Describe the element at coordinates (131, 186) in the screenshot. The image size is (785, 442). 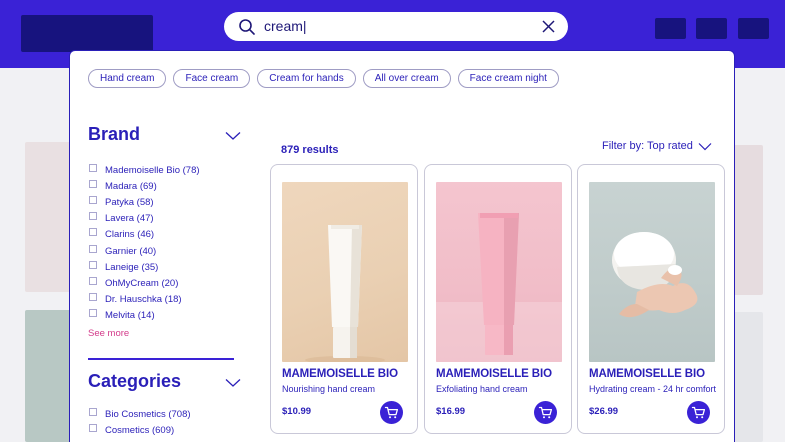
I see `brand-option-label: Madara (69)` at that location.